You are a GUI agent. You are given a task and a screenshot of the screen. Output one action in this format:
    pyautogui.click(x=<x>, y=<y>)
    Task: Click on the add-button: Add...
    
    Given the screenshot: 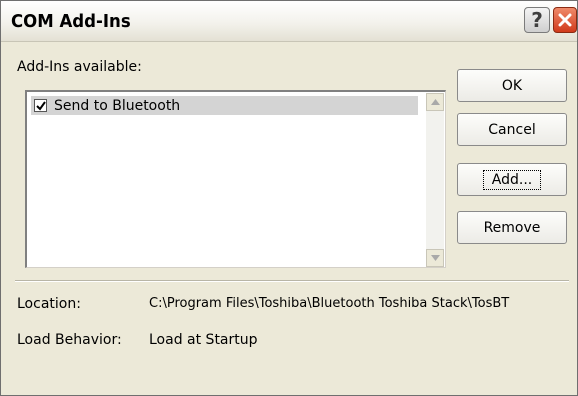 What is the action you would take?
    pyautogui.click(x=512, y=179)
    